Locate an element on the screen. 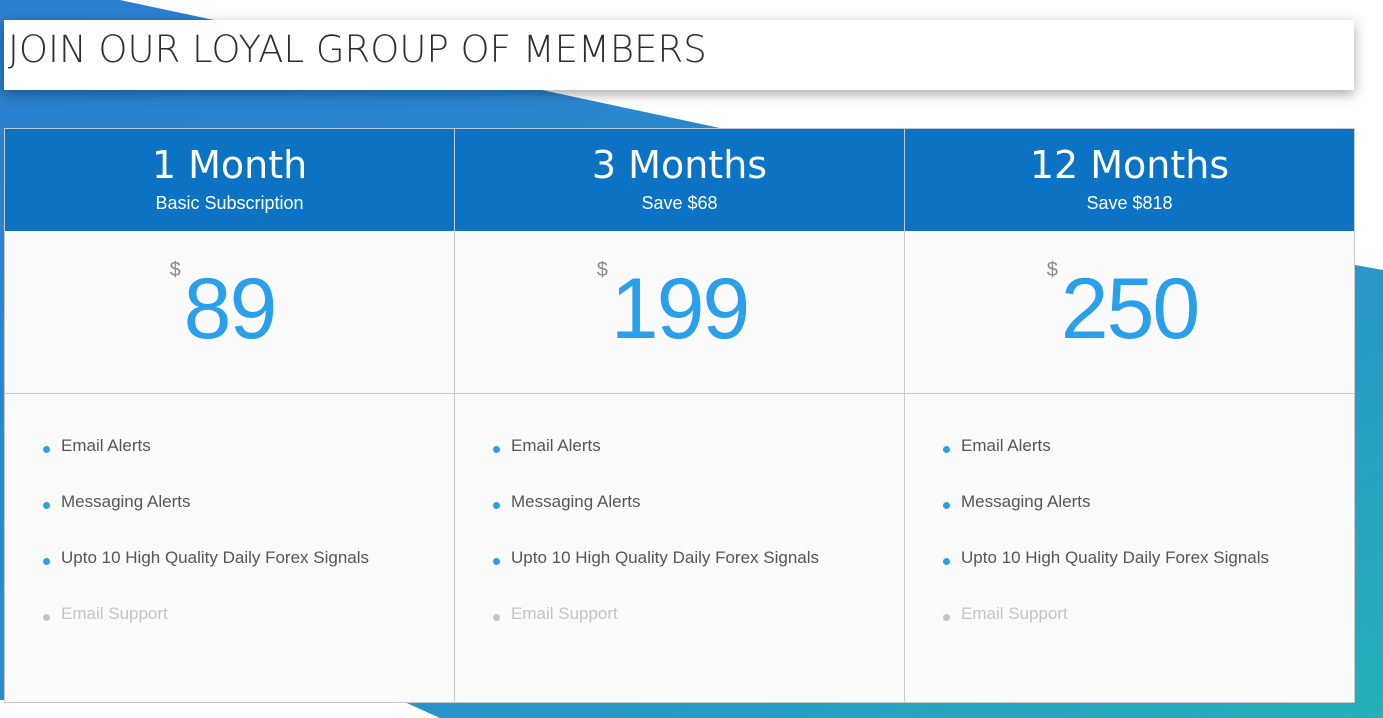 The height and width of the screenshot is (718, 1383). plan-header: 1 Month Basic Subscription is located at coordinates (229, 180).